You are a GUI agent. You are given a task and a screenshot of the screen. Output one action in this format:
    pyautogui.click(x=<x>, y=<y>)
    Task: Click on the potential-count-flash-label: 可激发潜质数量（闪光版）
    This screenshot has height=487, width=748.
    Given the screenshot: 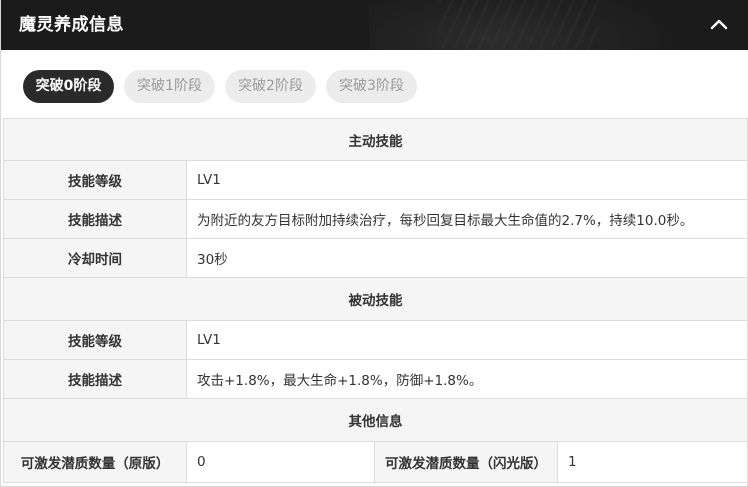 What is the action you would take?
    pyautogui.click(x=466, y=462)
    